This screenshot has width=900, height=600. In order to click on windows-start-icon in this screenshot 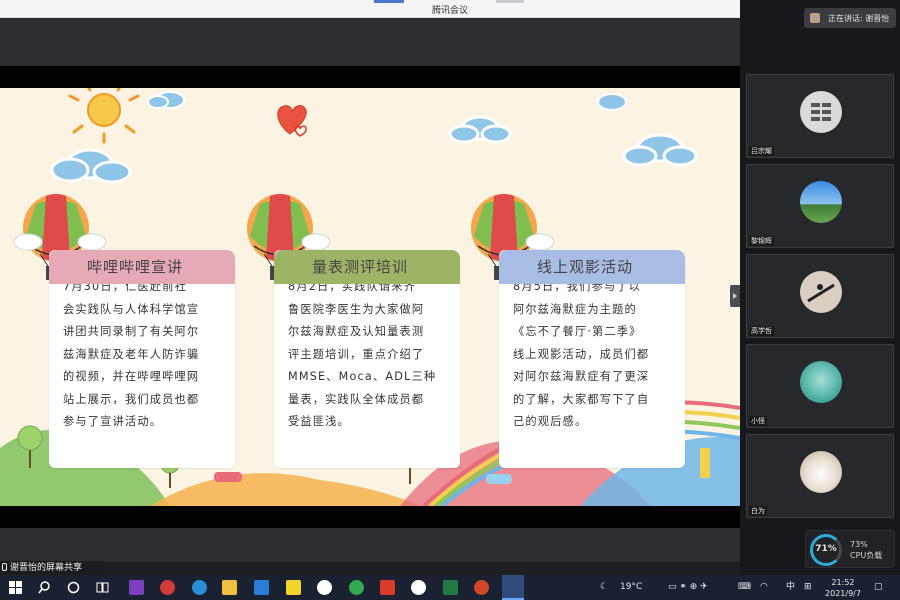, I will do `click(15, 587)`.